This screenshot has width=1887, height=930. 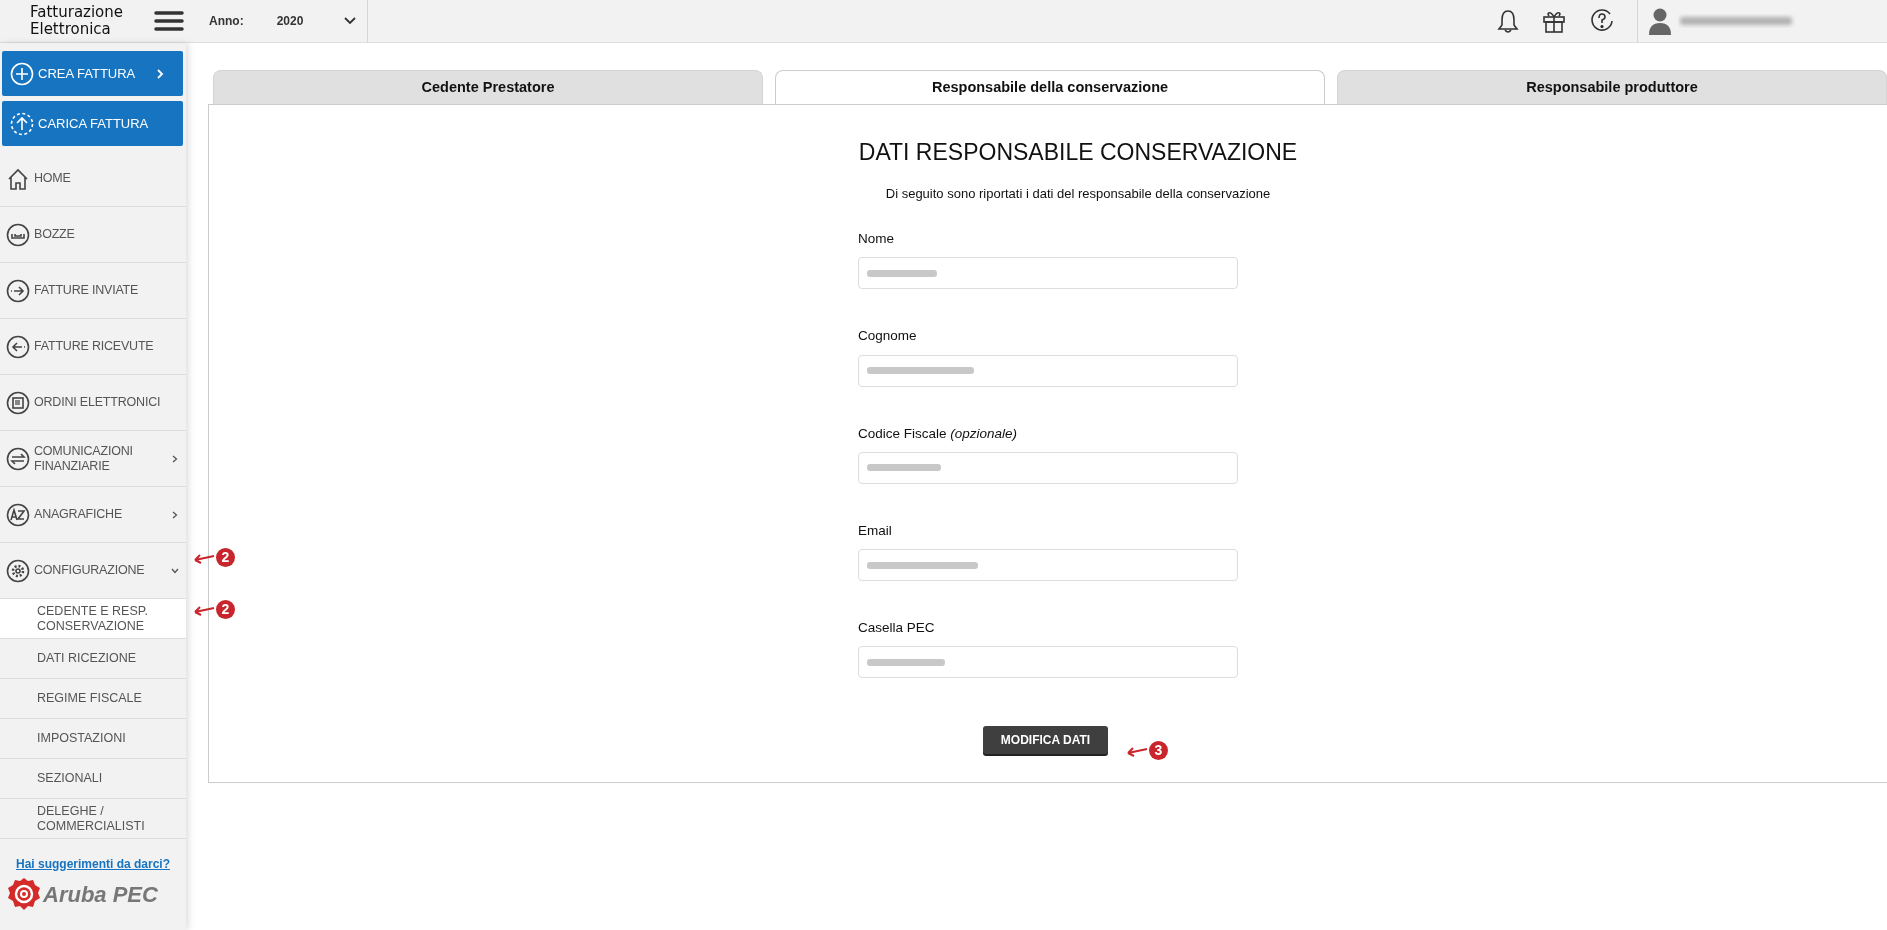 What do you see at coordinates (902, 273) in the screenshot?
I see `redacted-value` at bounding box center [902, 273].